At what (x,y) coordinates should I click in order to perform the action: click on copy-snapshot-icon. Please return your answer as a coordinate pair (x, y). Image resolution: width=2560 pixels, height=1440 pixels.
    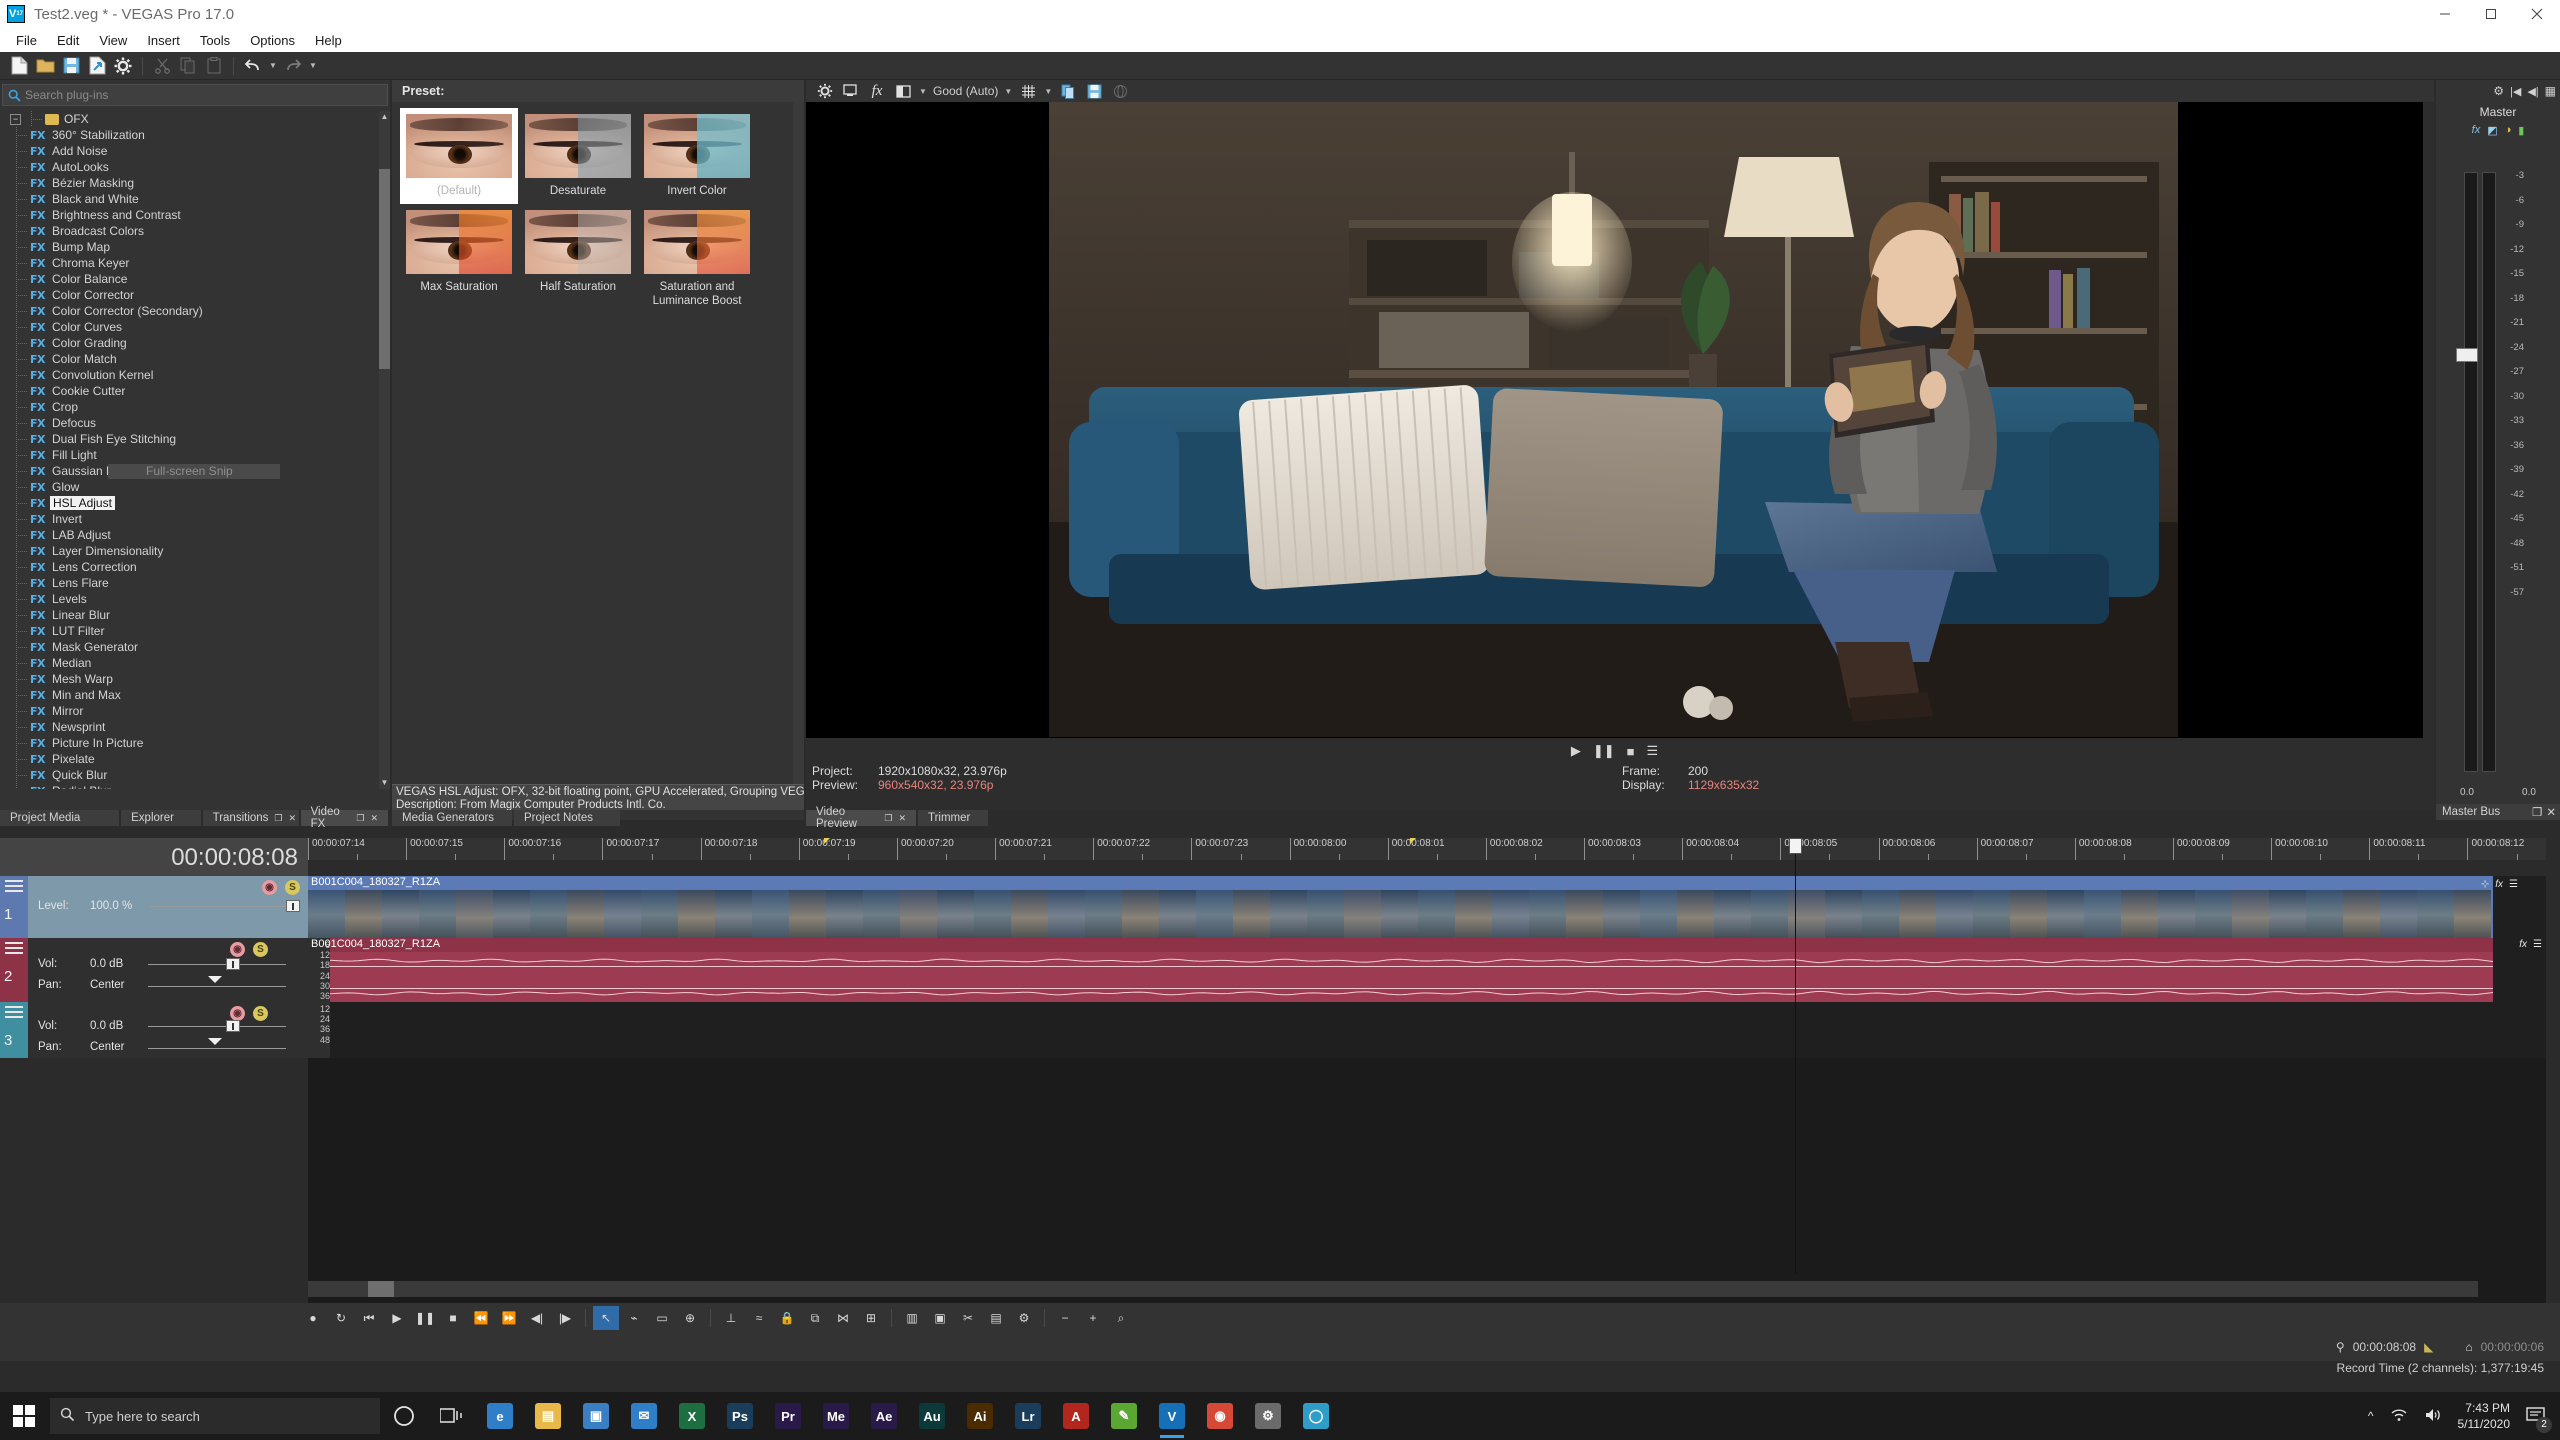
    Looking at the image, I should click on (1068, 91).